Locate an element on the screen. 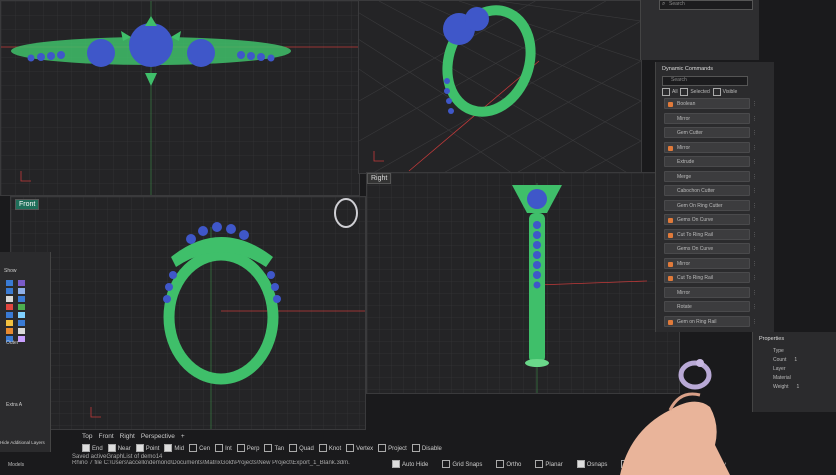 This screenshot has width=836, height=475. filter-selected: Selected is located at coordinates (695, 92).